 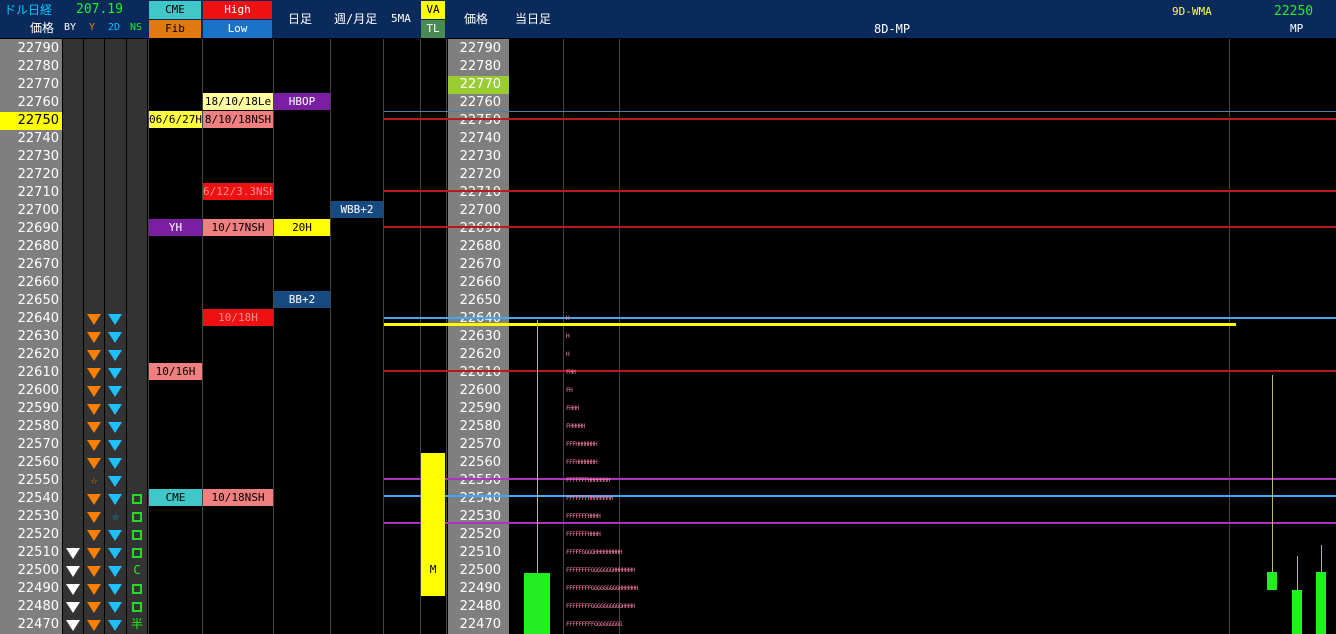 What do you see at coordinates (594, 624) in the screenshot?
I see `tpo-row: FFFFFFFFFGGGGGGGGG` at bounding box center [594, 624].